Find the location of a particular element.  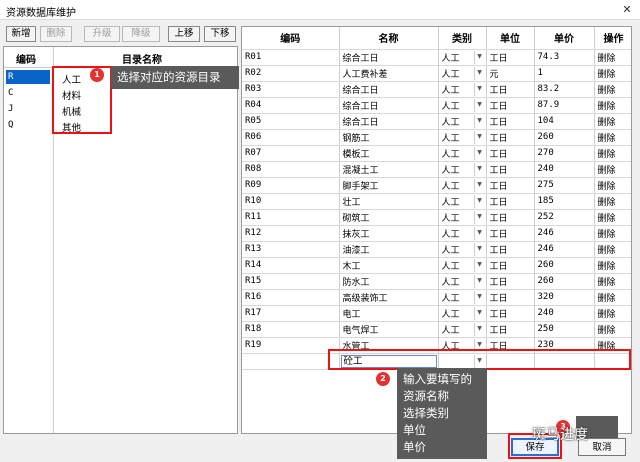

resource-name-cell: 人工费补差 is located at coordinates (389, 73).